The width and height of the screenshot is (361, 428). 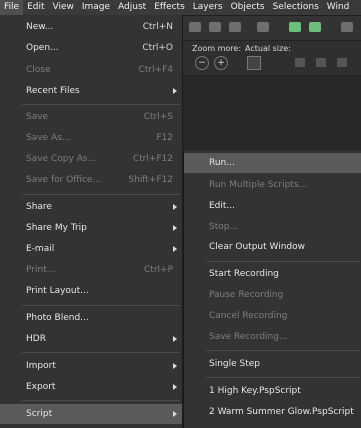 What do you see at coordinates (169, 7) in the screenshot?
I see `menu-effects: Effects` at bounding box center [169, 7].